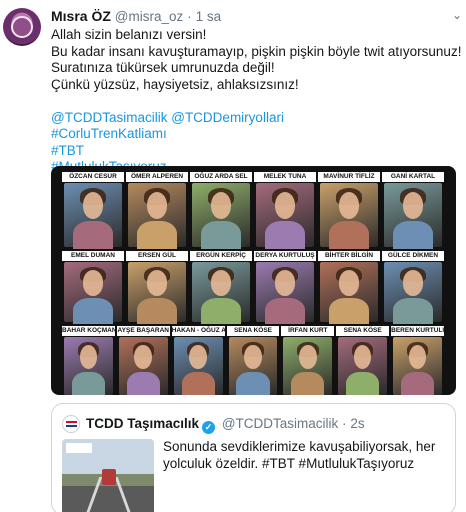 This screenshot has width=466, height=512. I want to click on victim-photo: GÜLCE DİKMEN, so click(413, 287).